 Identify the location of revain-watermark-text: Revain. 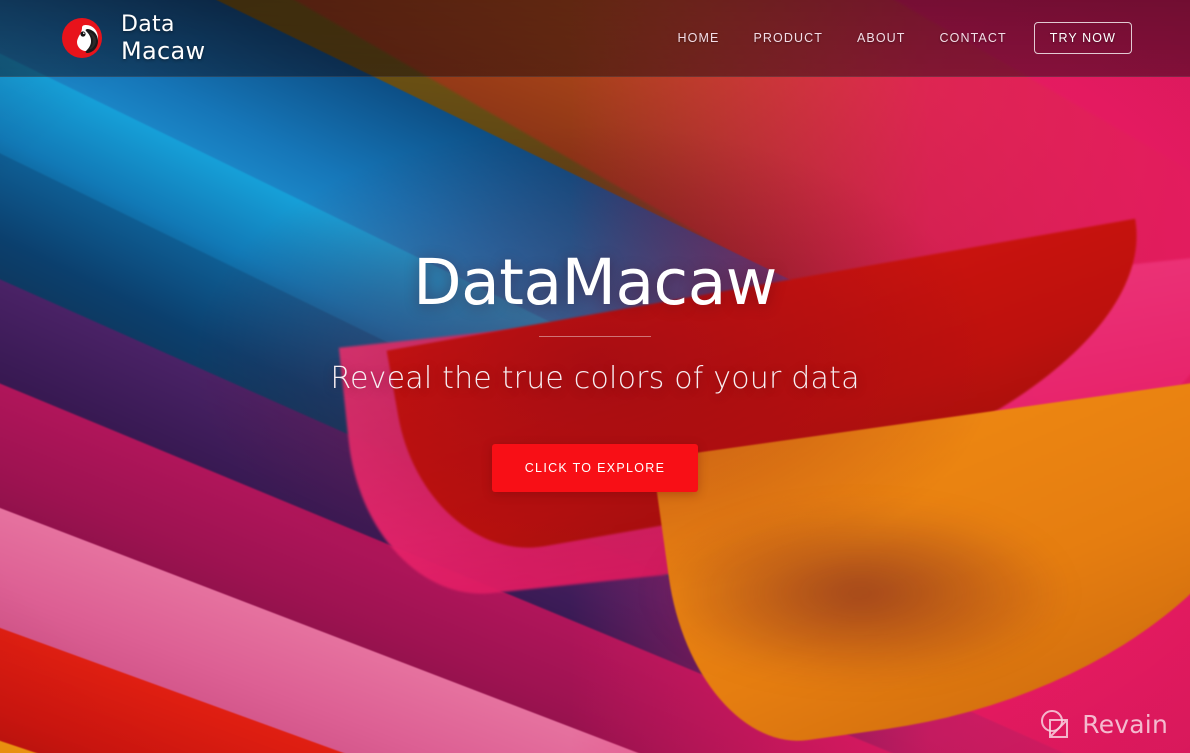
(1125, 724).